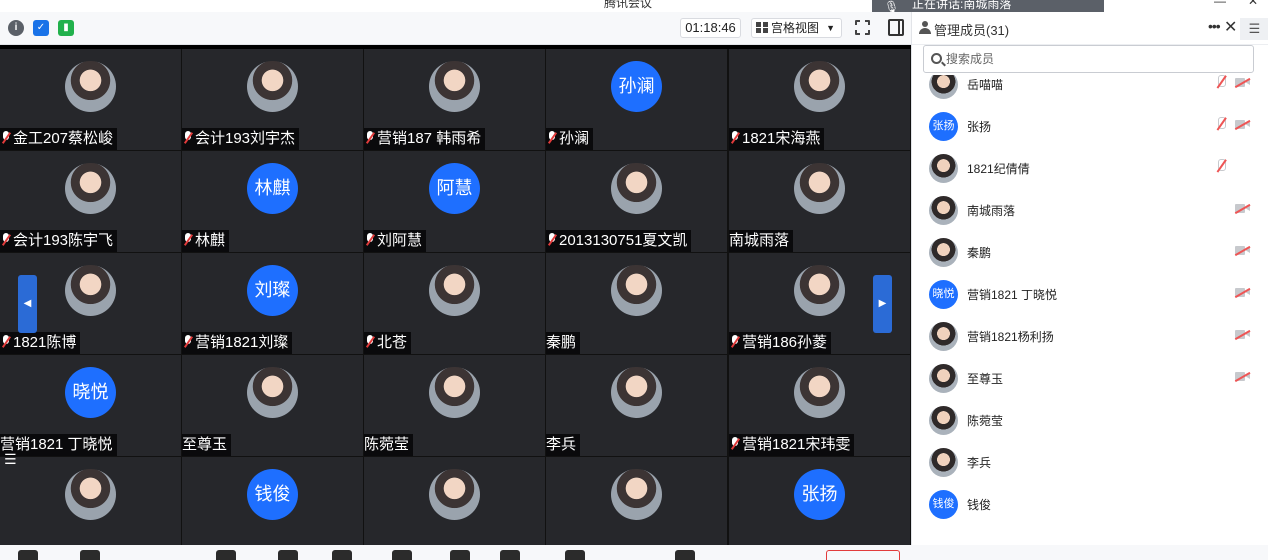  Describe the element at coordinates (636, 303) in the screenshot. I see `video-tile: 秦鹏` at that location.